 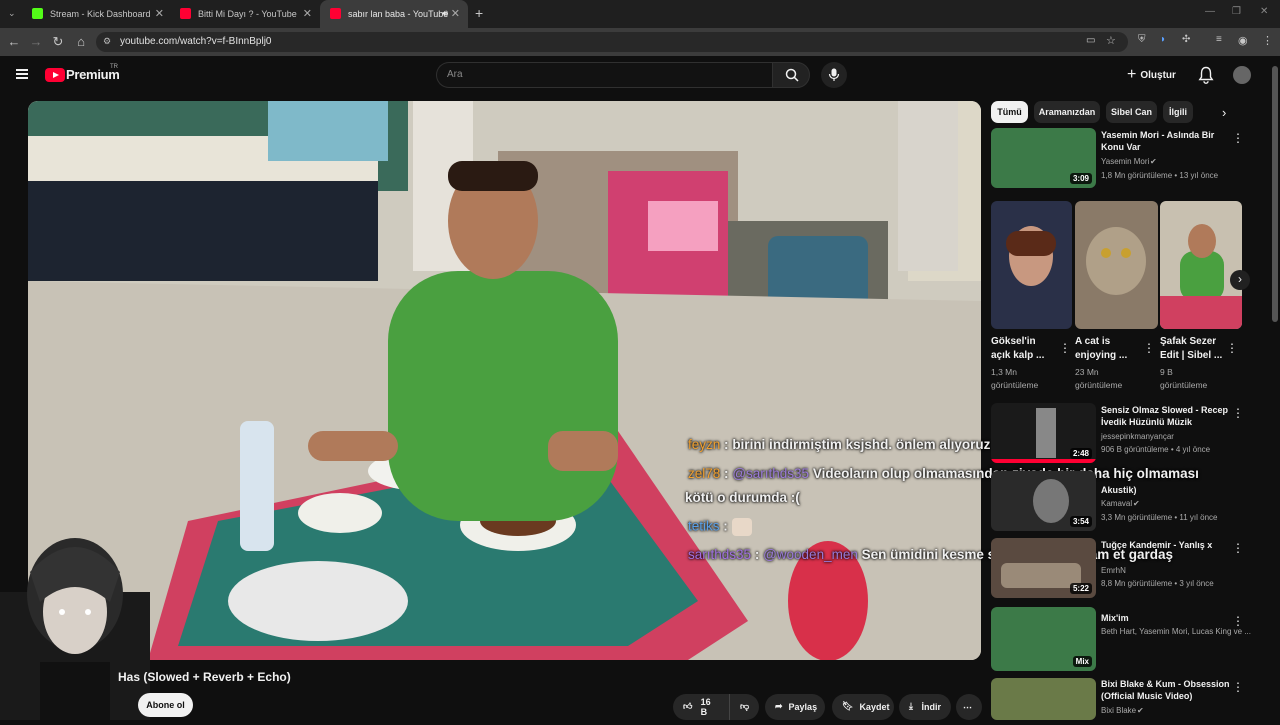 I want to click on new-tab-icon: +, so click(x=479, y=13).